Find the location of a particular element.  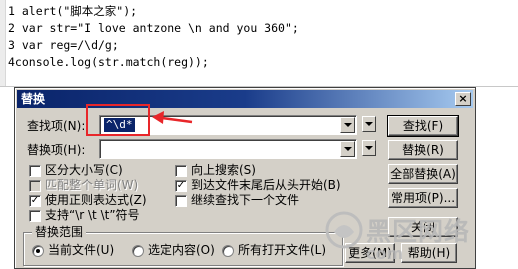

search-up-checkbox is located at coordinates (181, 171).